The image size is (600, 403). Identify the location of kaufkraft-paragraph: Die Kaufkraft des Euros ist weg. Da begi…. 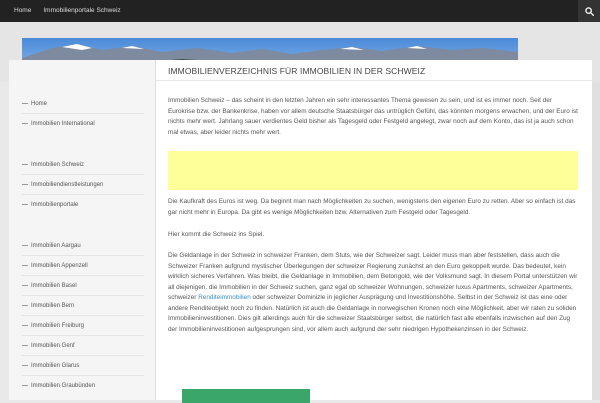
(372, 207).